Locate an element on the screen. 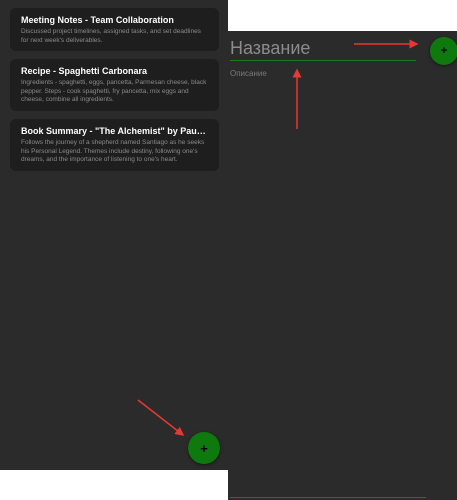 This screenshot has width=457, height=500. note-title: Recipe - Spaghetti Carbonara is located at coordinates (84, 71).